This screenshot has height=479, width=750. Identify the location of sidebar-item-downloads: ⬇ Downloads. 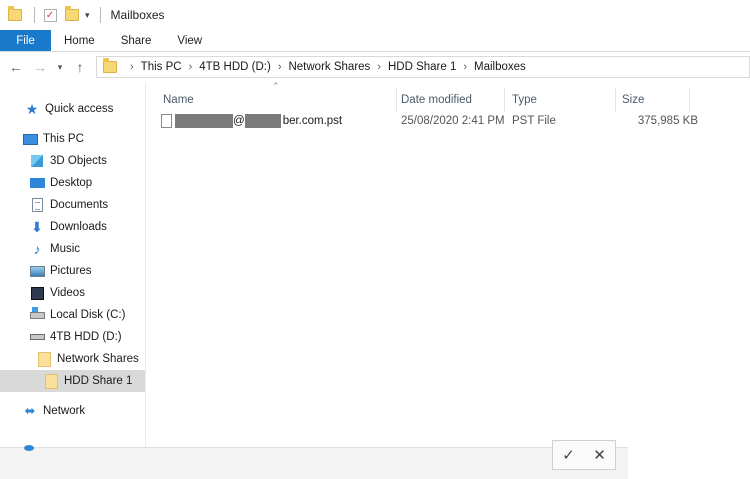
(72, 227).